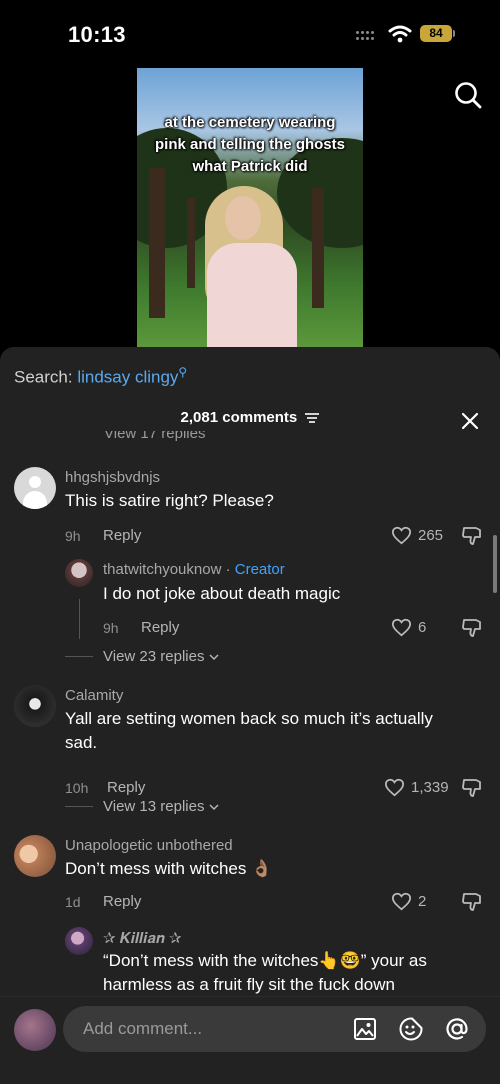  Describe the element at coordinates (97, 34) in the screenshot. I see `status-time: 10:13` at that location.